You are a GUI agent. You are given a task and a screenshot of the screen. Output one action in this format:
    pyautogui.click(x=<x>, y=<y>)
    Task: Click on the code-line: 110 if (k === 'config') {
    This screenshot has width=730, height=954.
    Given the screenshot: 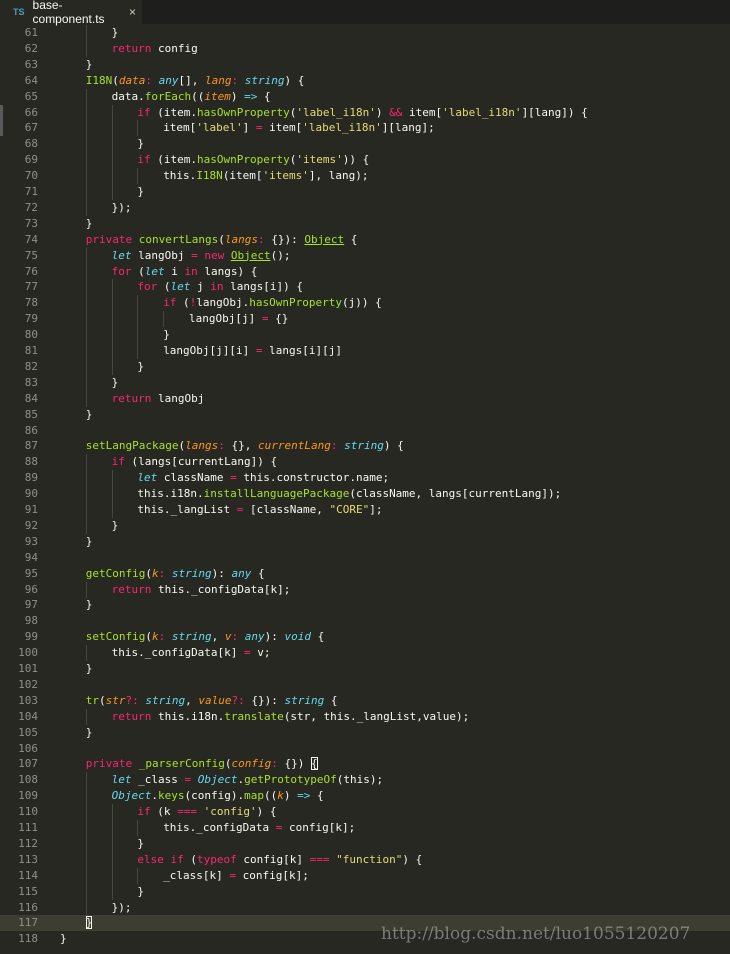 What is the action you would take?
    pyautogui.click(x=365, y=812)
    